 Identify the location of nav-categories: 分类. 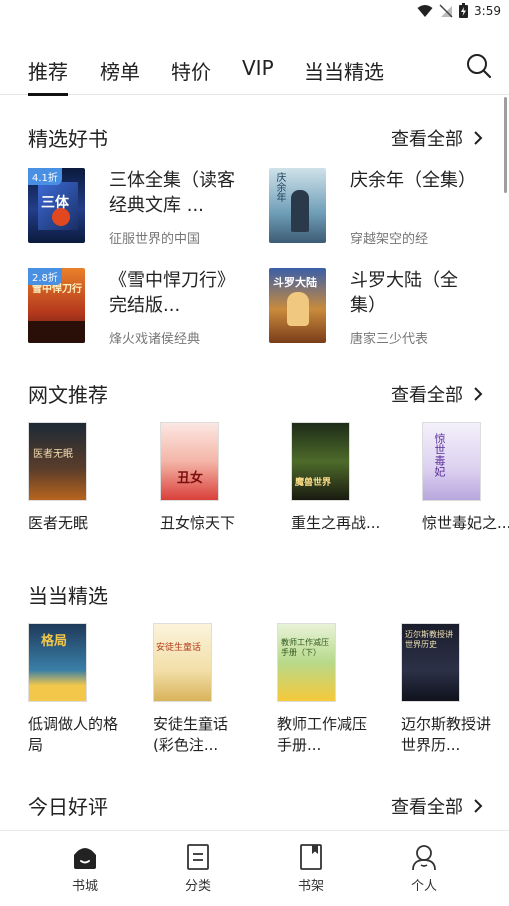
(198, 868).